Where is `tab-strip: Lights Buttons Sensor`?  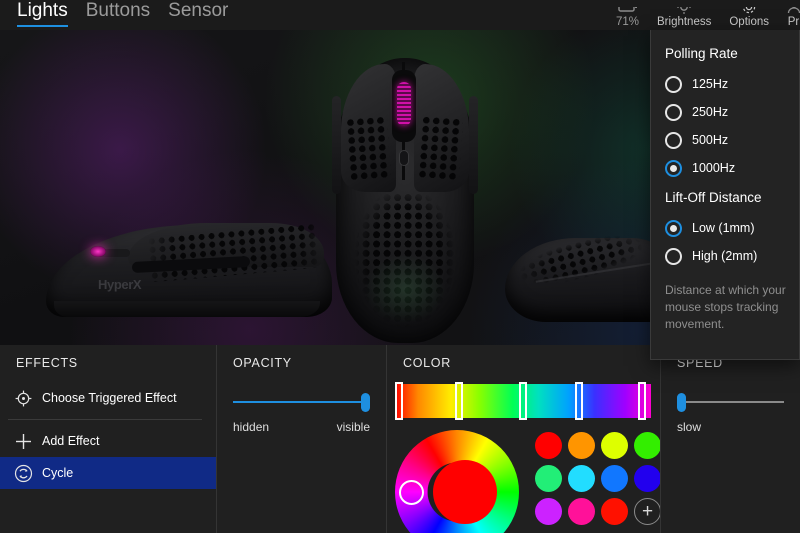 tab-strip: Lights Buttons Sensor is located at coordinates (118, 14).